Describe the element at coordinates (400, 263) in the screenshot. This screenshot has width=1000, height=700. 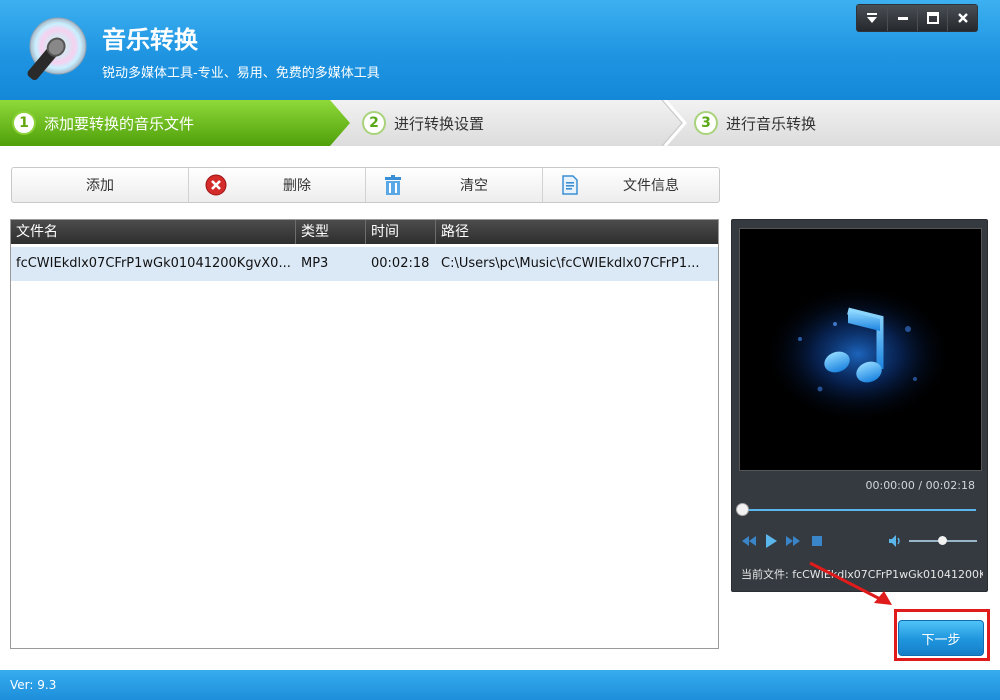
I see `cell-time: 00:02:18` at that location.